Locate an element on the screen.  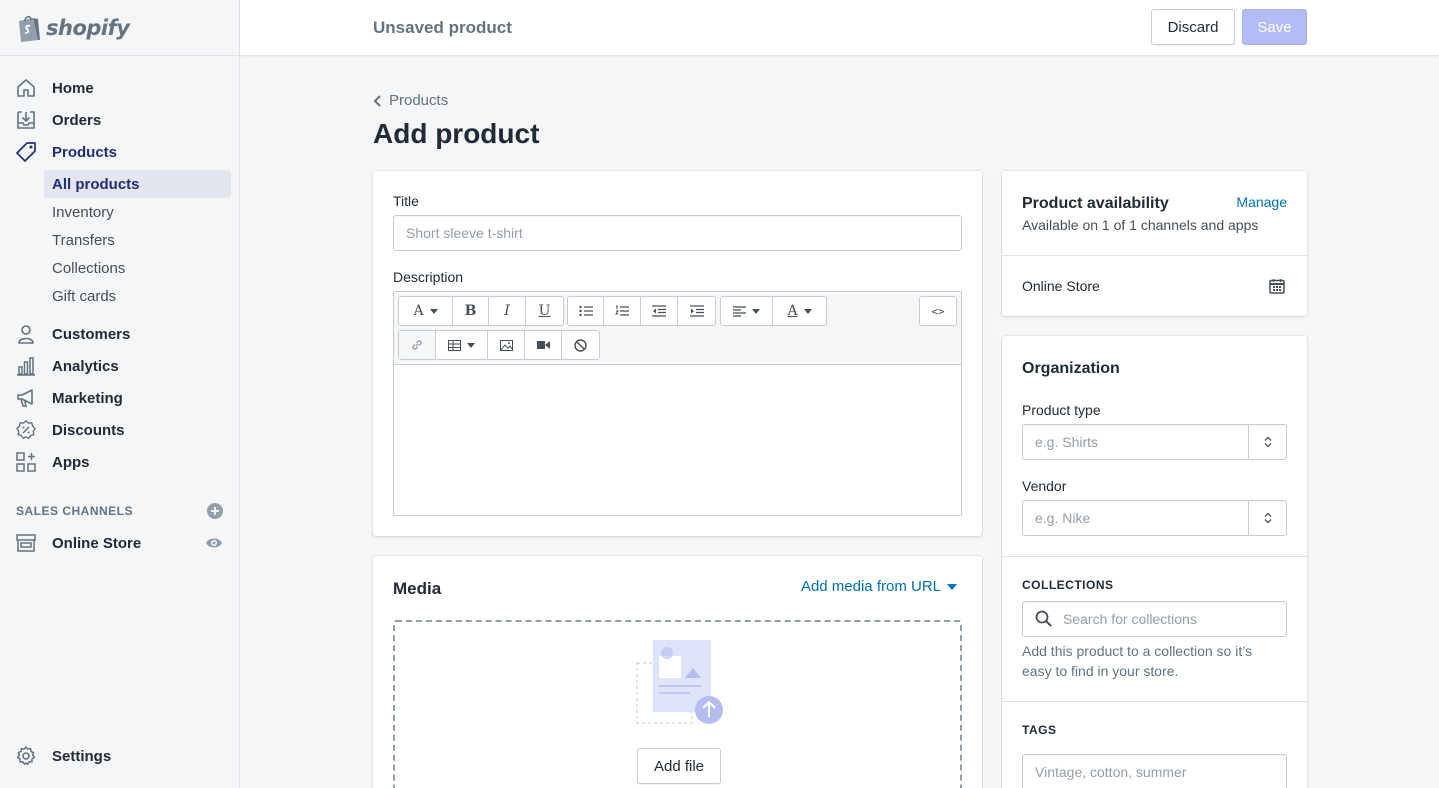
title-input: Short sleeve t-shirt is located at coordinates (677, 233).